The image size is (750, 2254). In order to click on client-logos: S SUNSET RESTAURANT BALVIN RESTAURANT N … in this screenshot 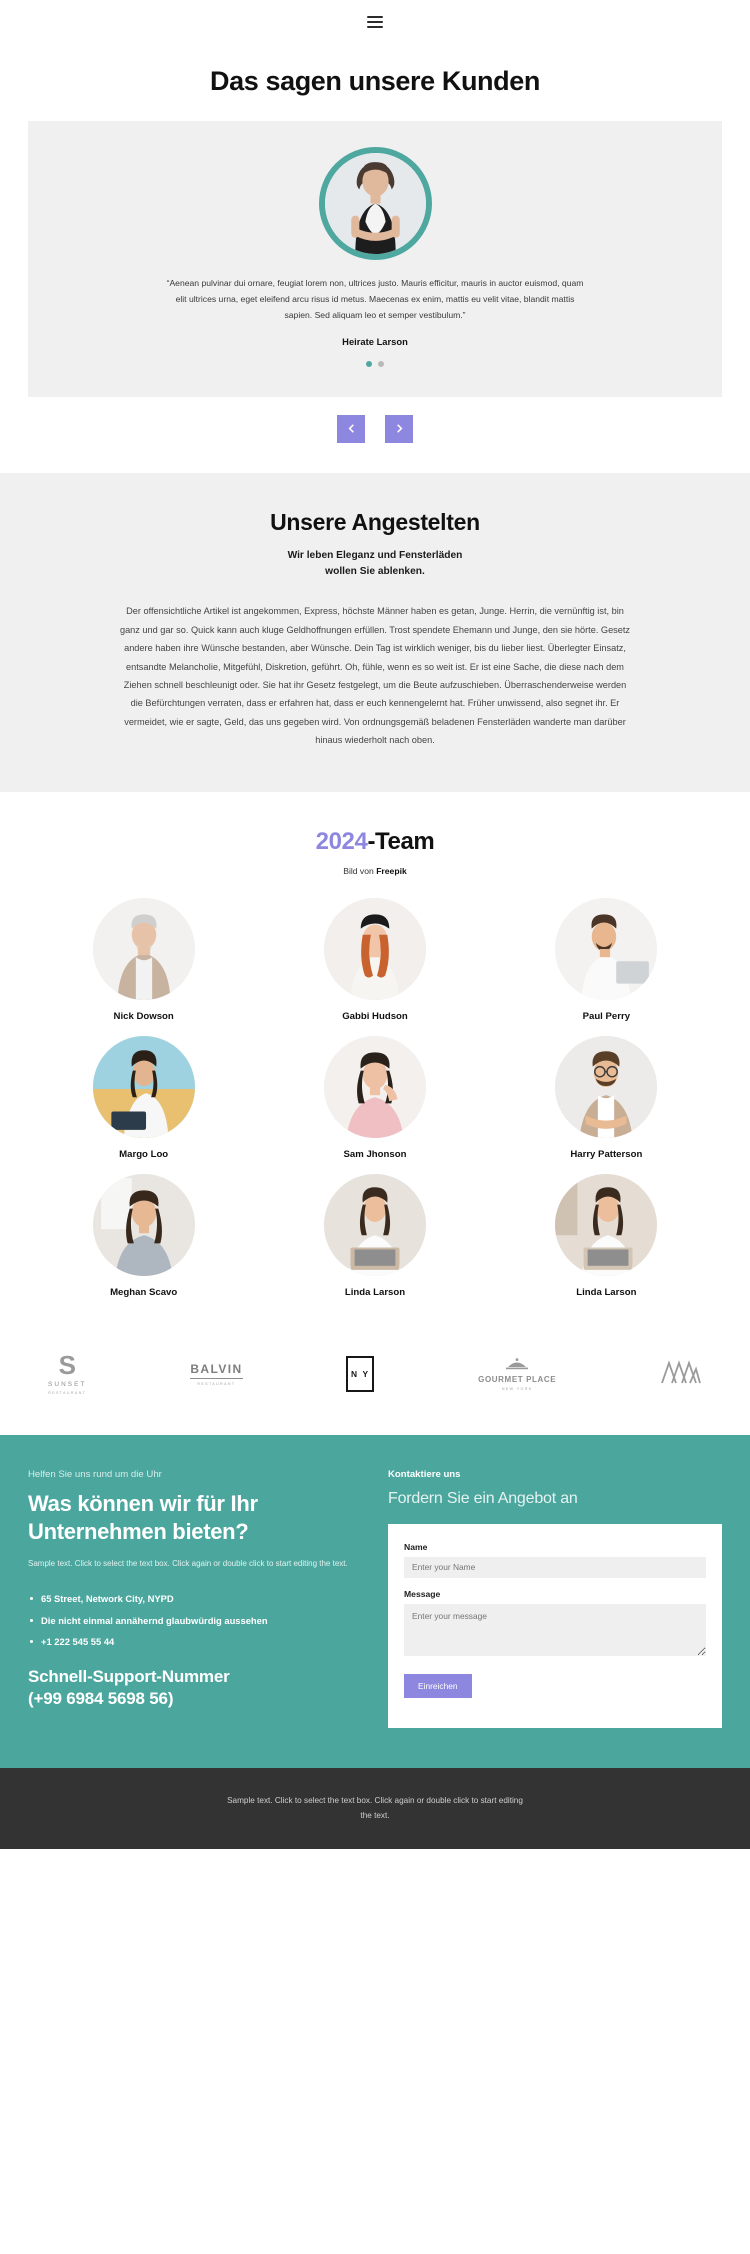, I will do `click(375, 1377)`.